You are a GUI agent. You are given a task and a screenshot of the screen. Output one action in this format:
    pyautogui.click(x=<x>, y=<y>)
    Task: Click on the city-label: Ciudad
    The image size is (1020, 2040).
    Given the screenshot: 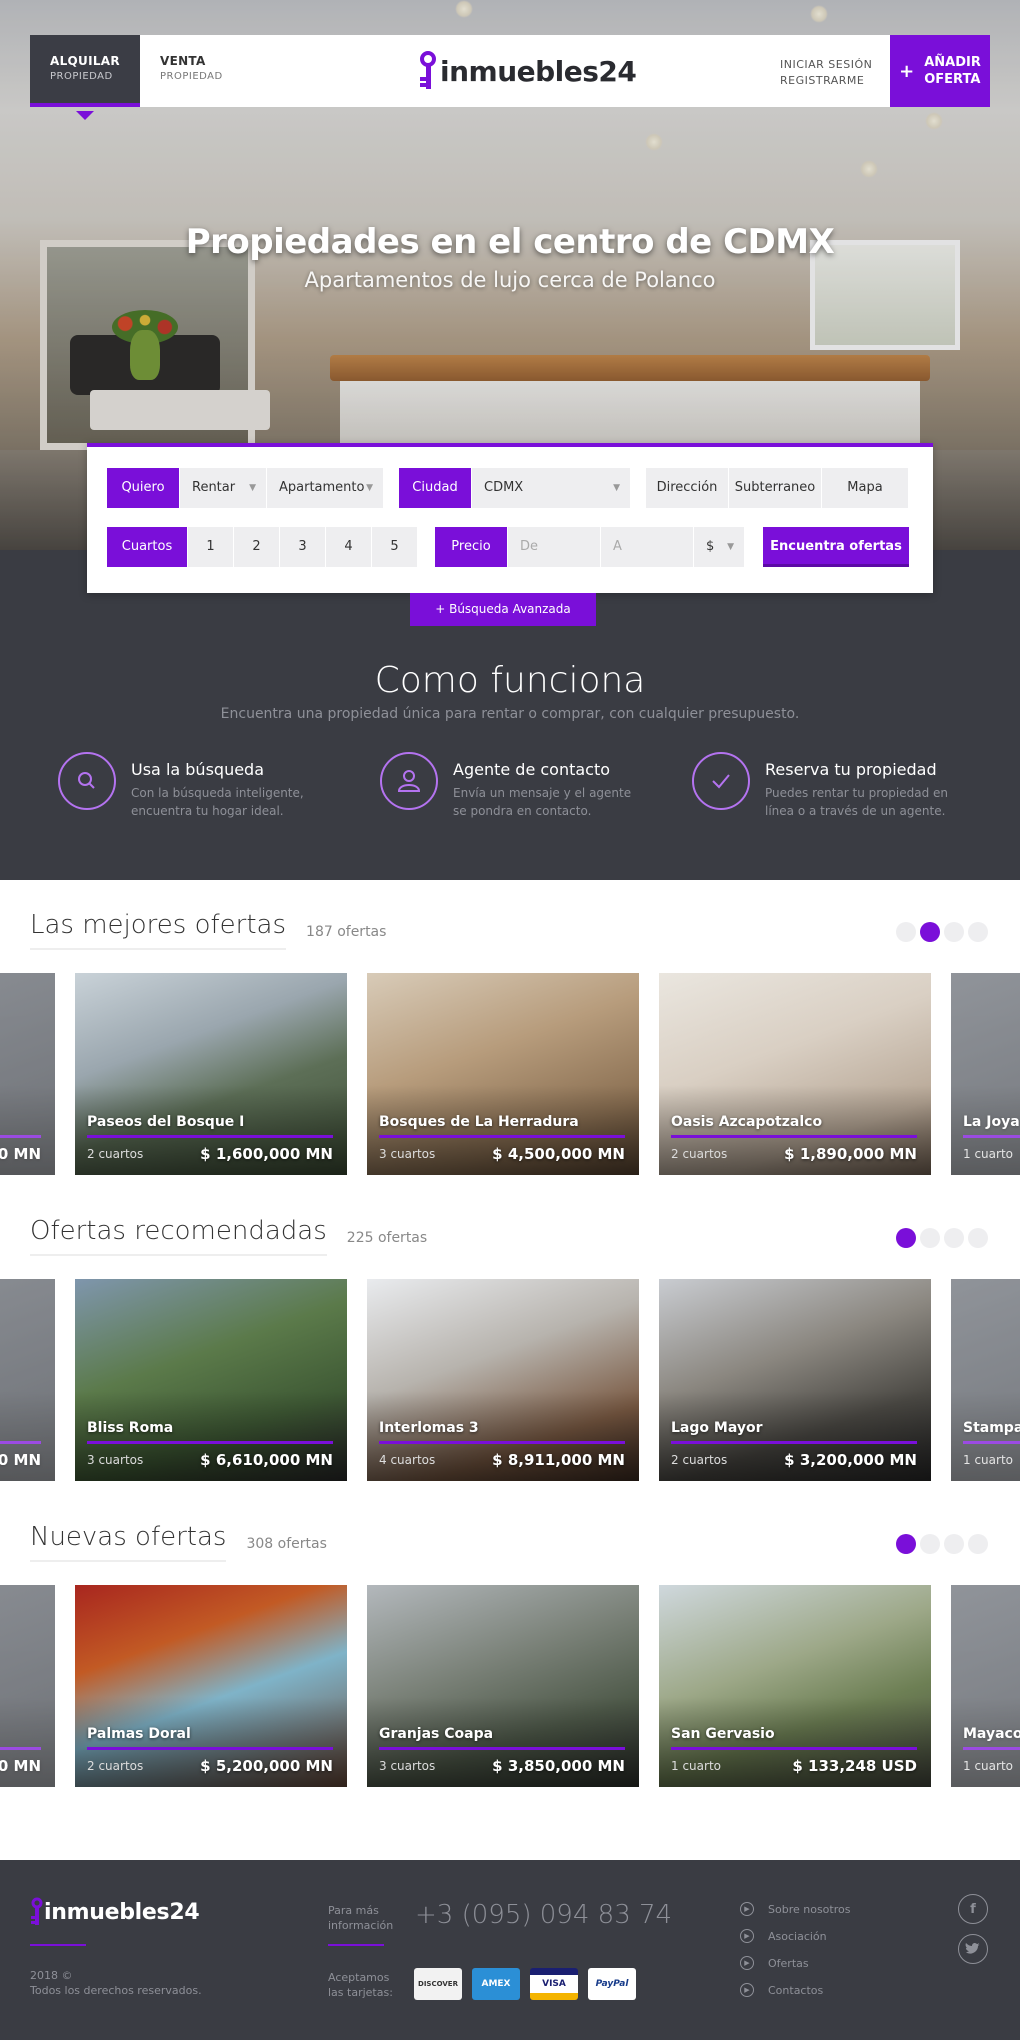 What is the action you would take?
    pyautogui.click(x=435, y=488)
    